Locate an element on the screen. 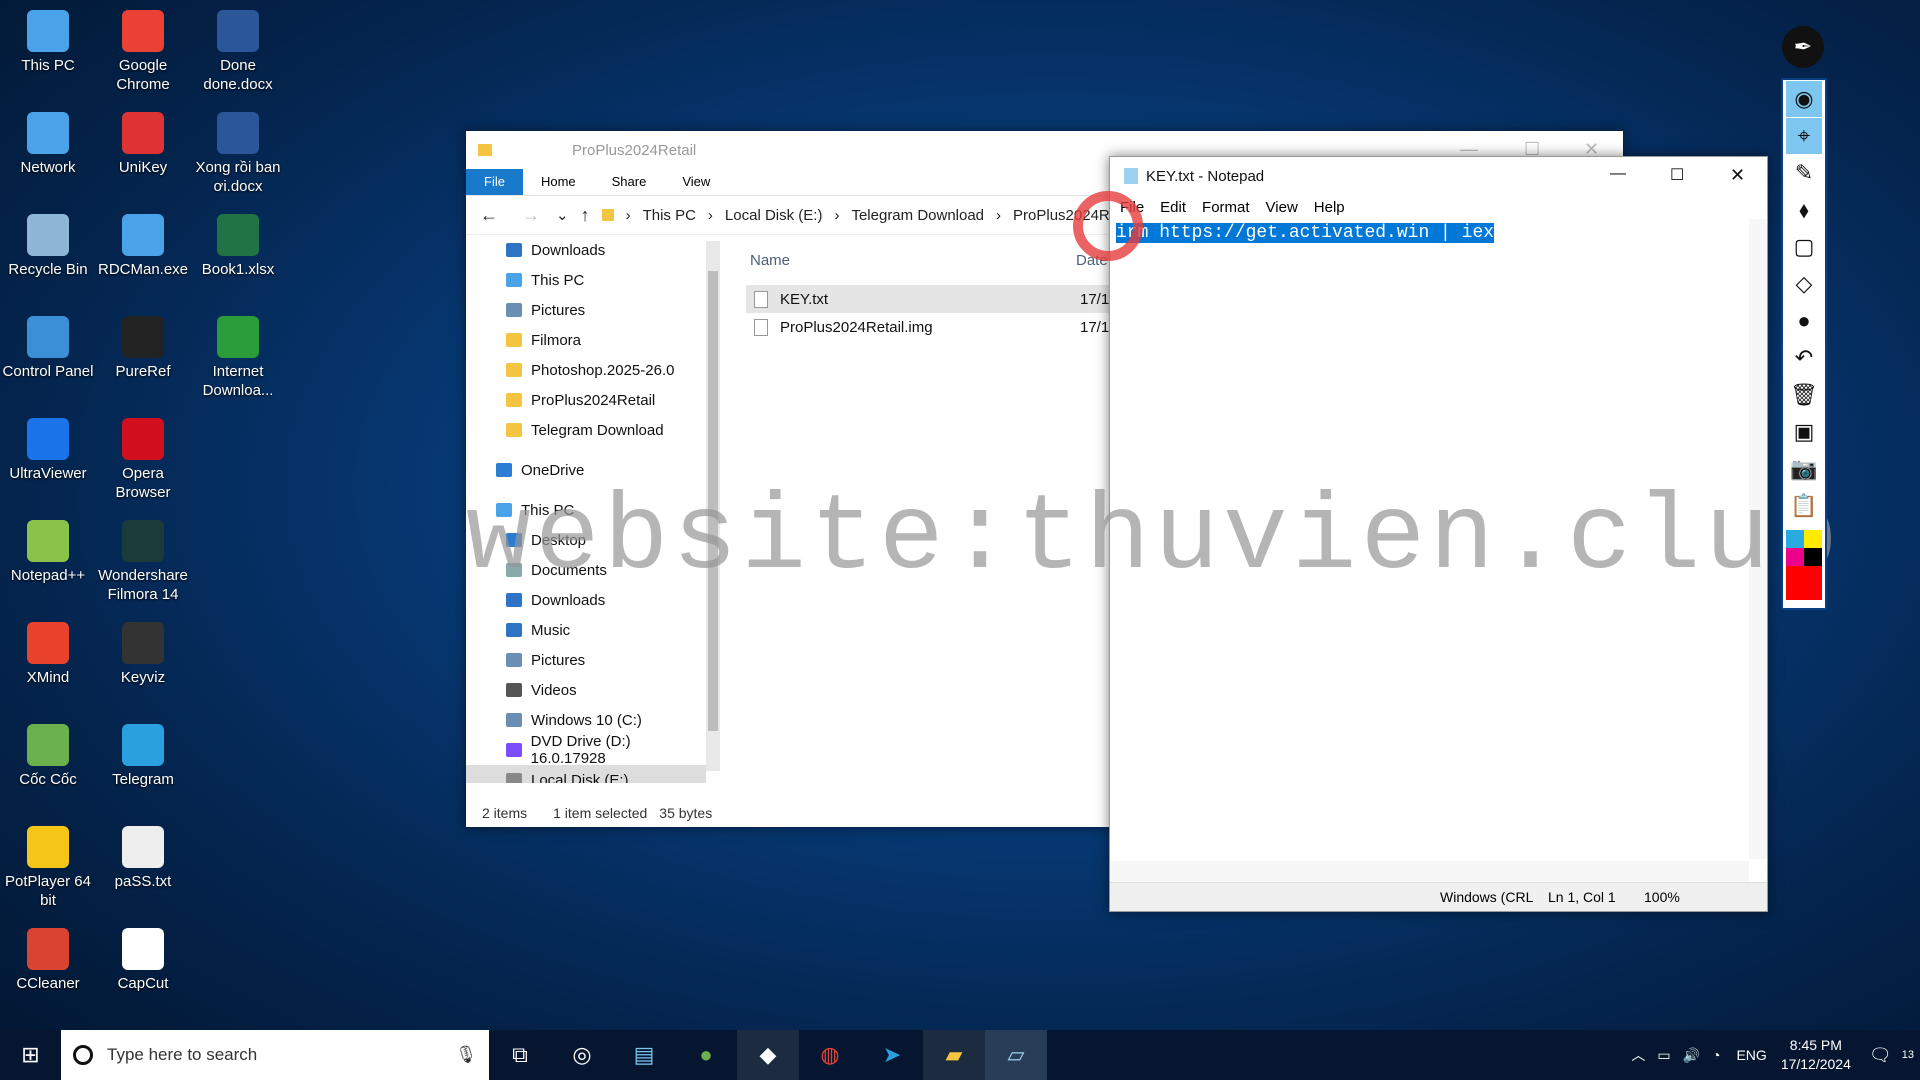 Image resolution: width=1920 pixels, height=1080 pixels. desktop-icon: Control Panel is located at coordinates (48, 346).